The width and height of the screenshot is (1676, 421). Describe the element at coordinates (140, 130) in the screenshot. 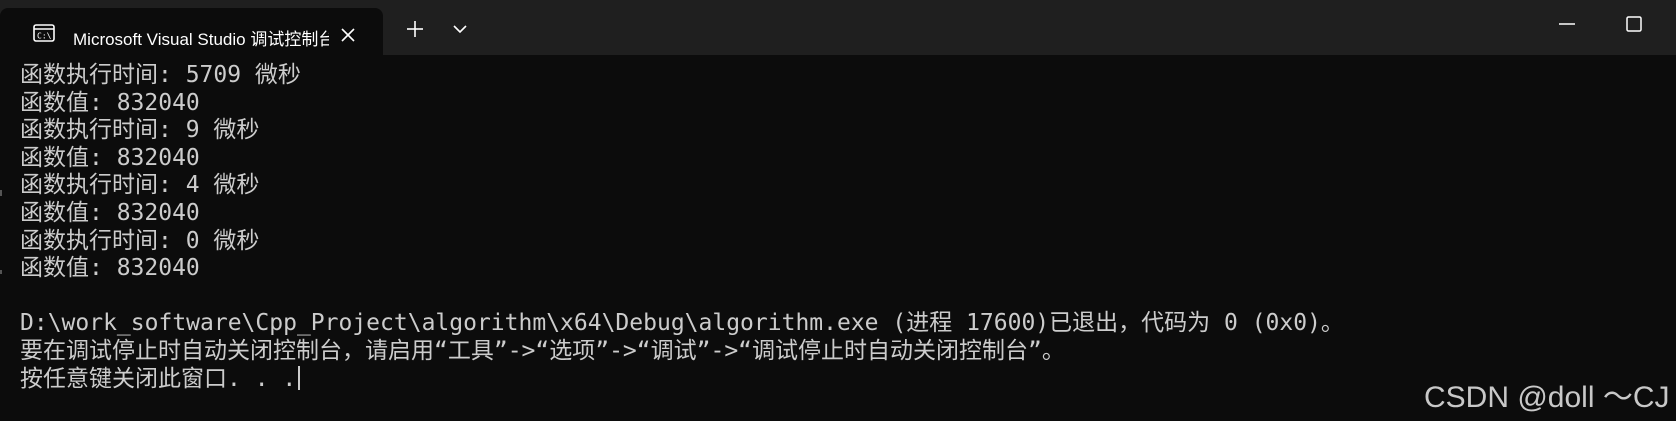

I see `console-line: 函数执行时间: 9 微秒` at that location.